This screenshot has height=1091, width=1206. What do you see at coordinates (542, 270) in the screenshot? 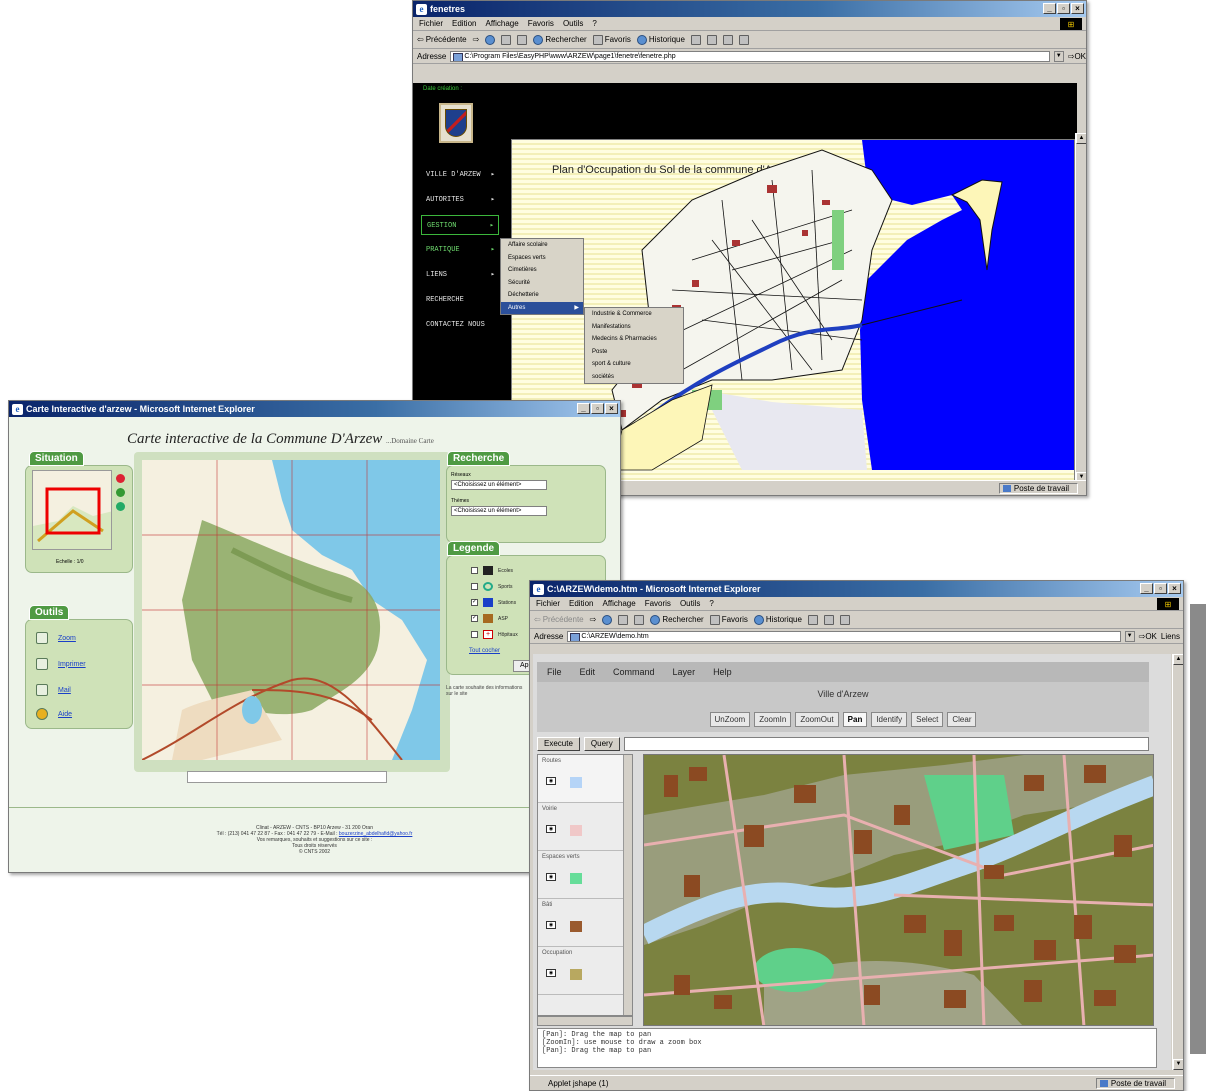
I see `submenu-item: Cimetières` at bounding box center [542, 270].